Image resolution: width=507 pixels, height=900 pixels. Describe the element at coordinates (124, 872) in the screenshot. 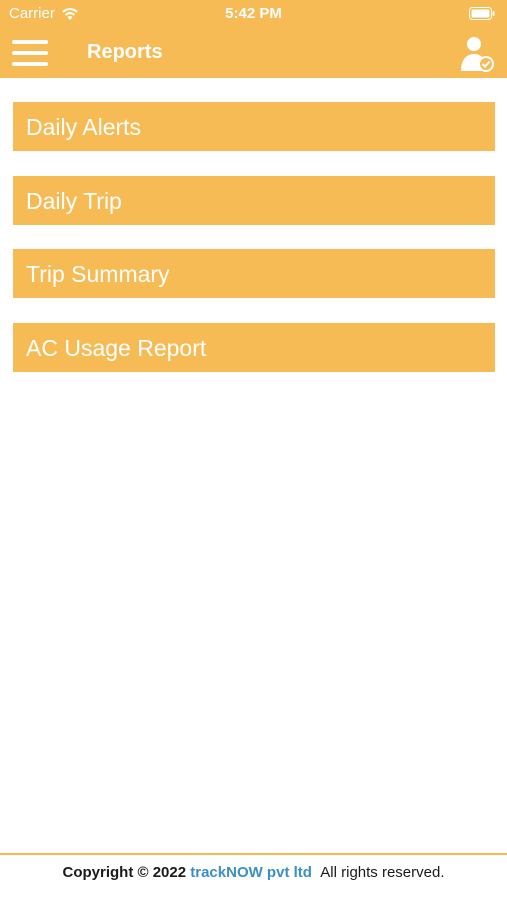

I see `footer-copyright: Copyright © 2022` at that location.